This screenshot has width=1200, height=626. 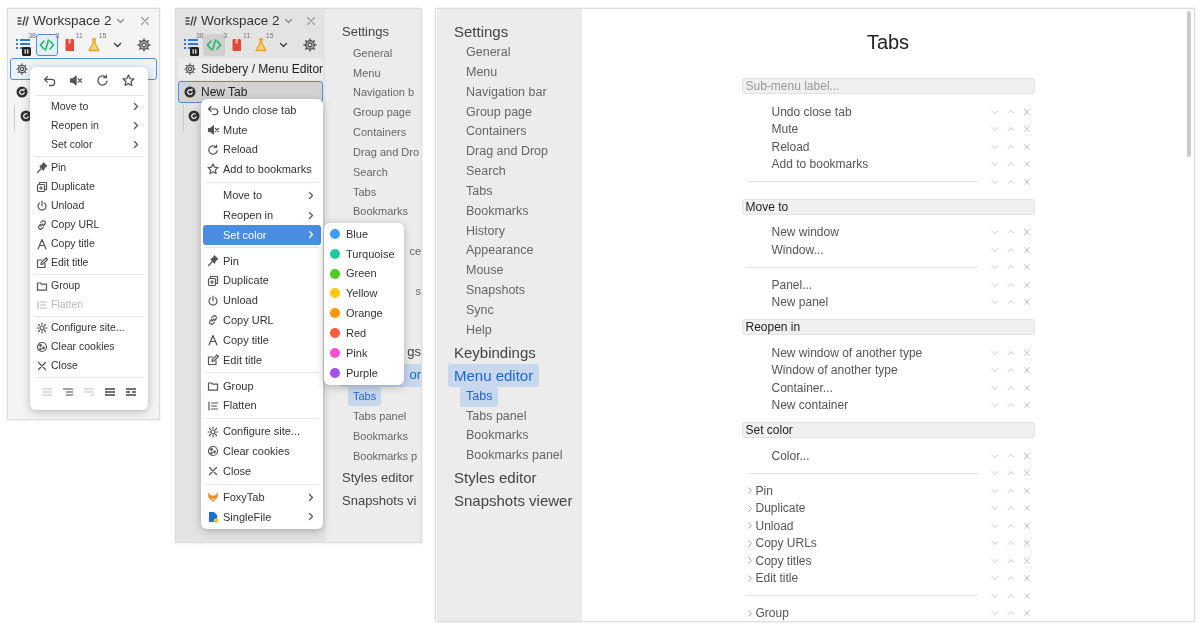 What do you see at coordinates (495, 352) in the screenshot?
I see `nav-item: Keybindings` at bounding box center [495, 352].